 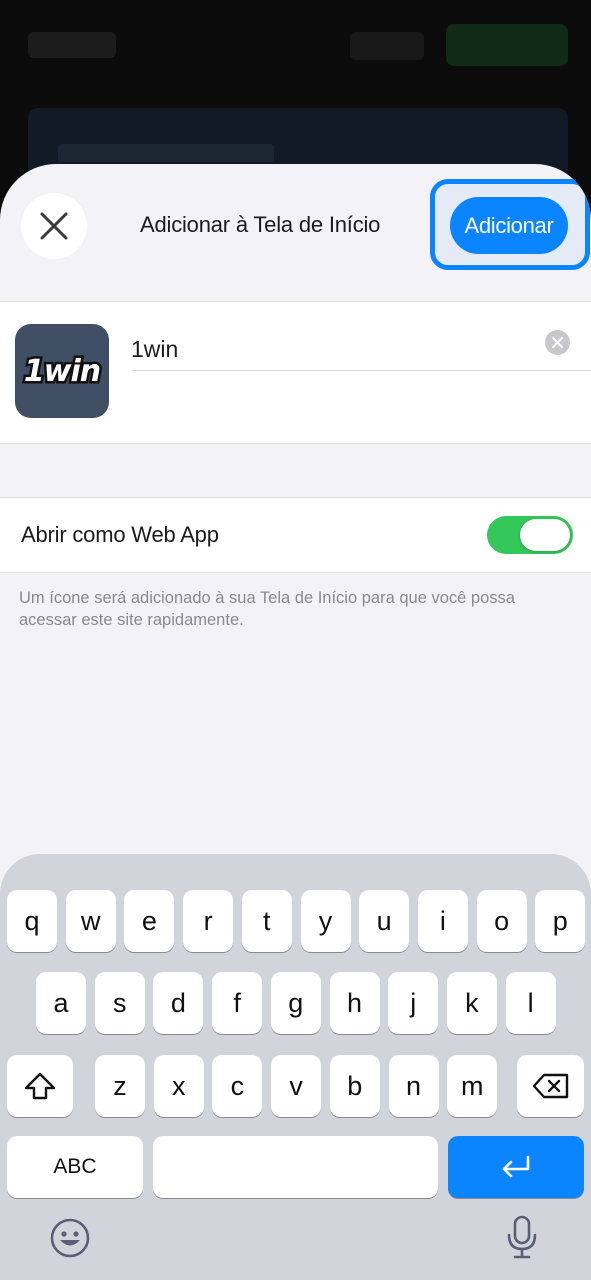 I want to click on clear-text-button, so click(x=557, y=342).